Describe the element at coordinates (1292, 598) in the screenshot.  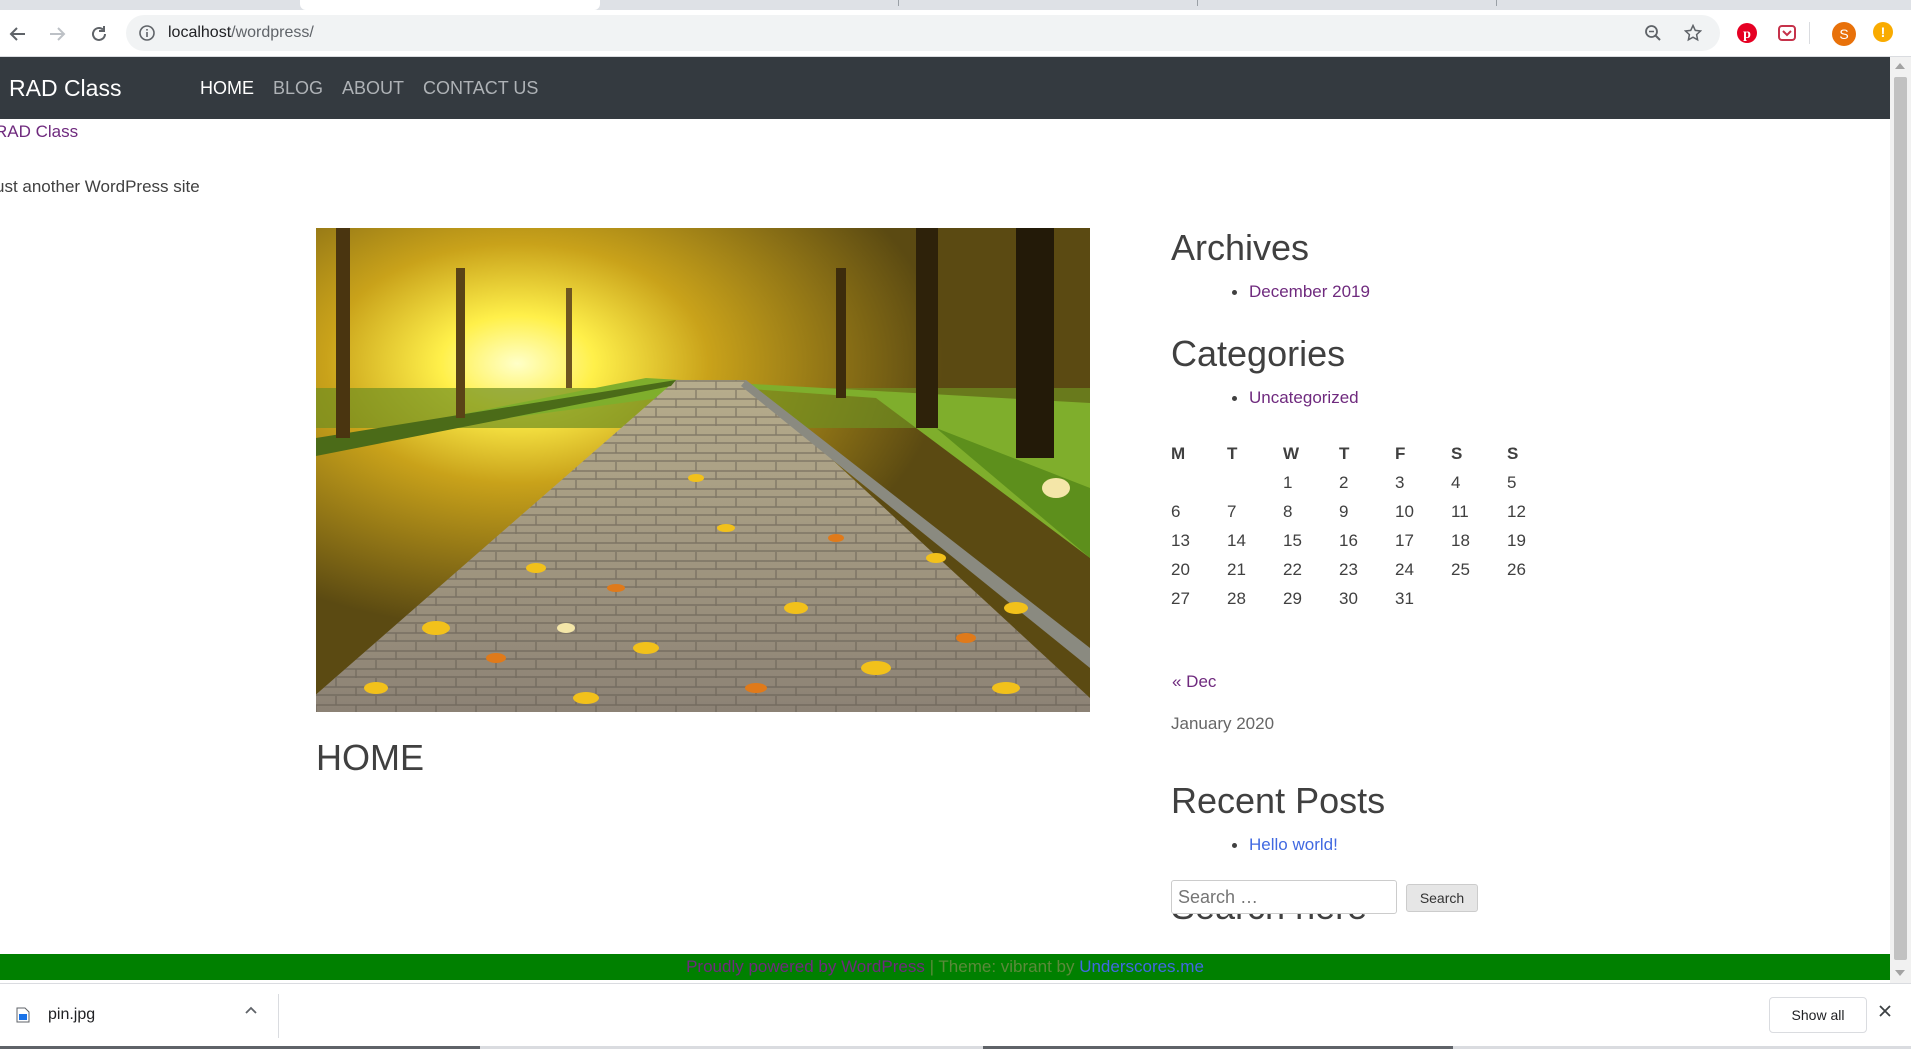
I see `calendar-day: 29` at that location.